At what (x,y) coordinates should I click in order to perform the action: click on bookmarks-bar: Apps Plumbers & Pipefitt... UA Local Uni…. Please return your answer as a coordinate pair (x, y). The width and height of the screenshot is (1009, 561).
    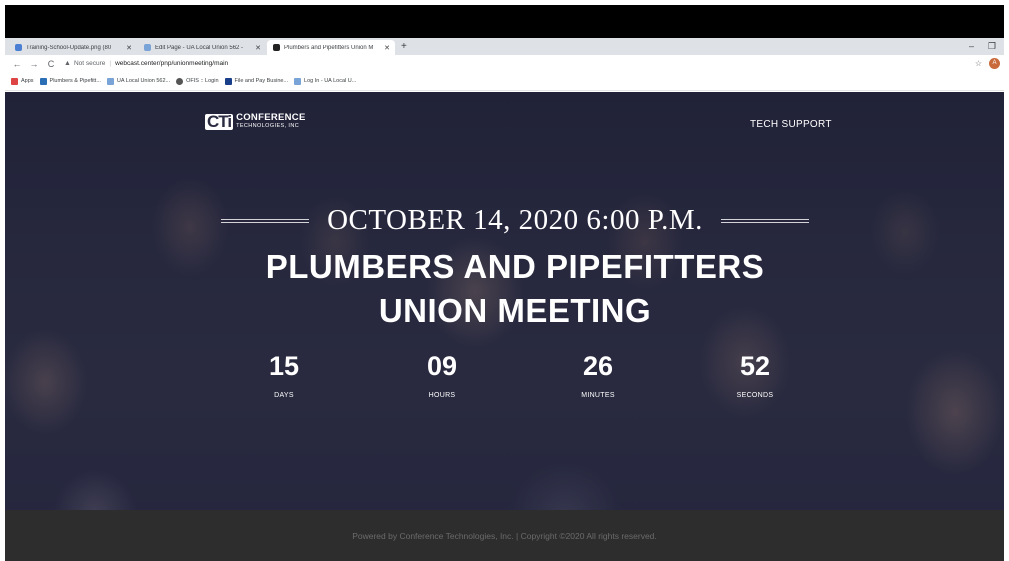
    Looking at the image, I should click on (504, 81).